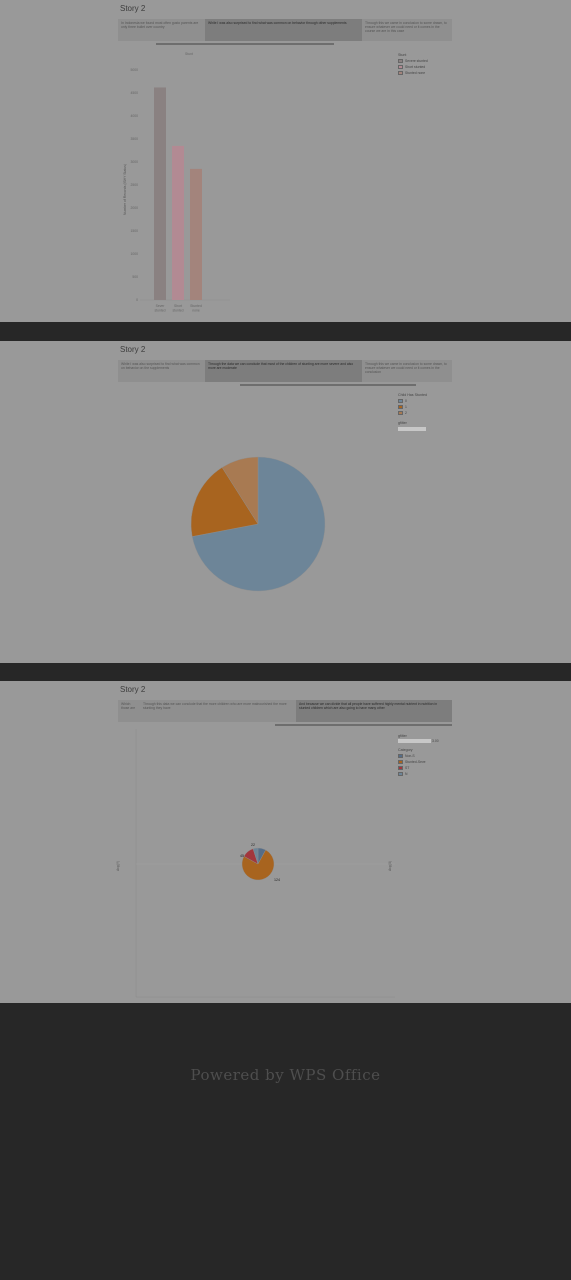  I want to click on legend-item: 0, so click(402, 401).